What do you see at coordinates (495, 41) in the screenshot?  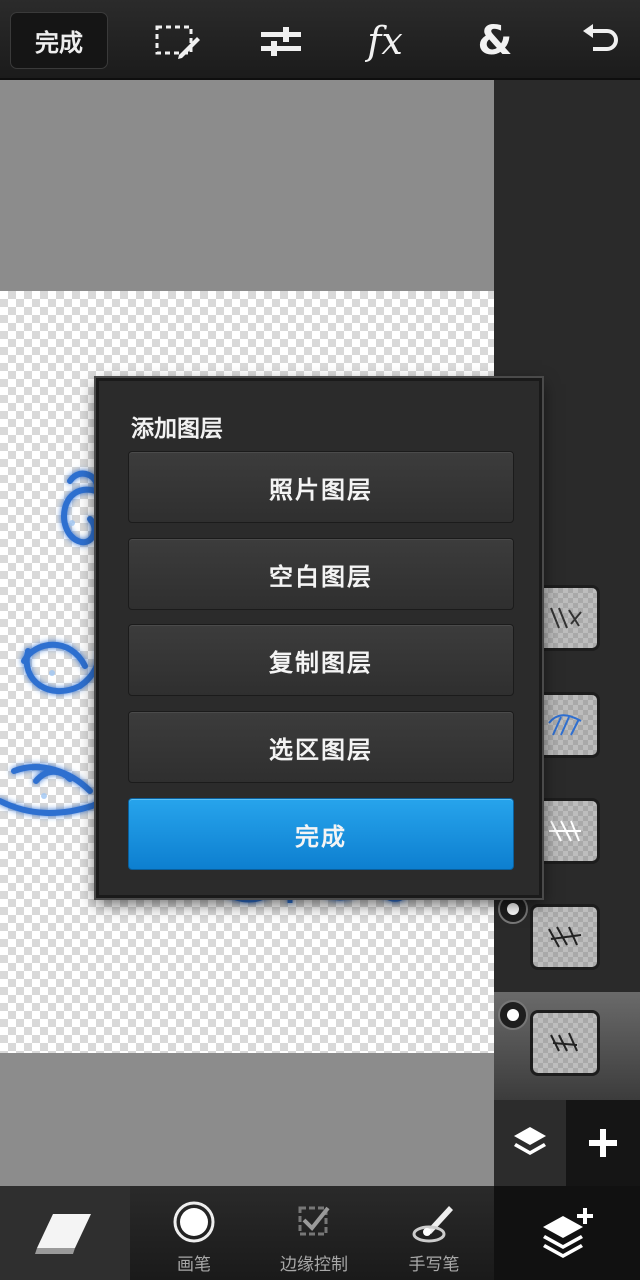 I see `ampersand-icon: &` at bounding box center [495, 41].